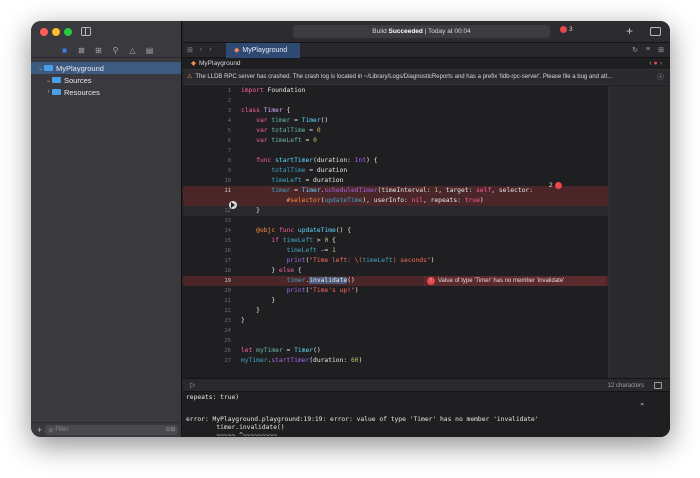  What do you see at coordinates (655, 64) in the screenshot?
I see `issue-nav: ‹ ● ›` at bounding box center [655, 64].